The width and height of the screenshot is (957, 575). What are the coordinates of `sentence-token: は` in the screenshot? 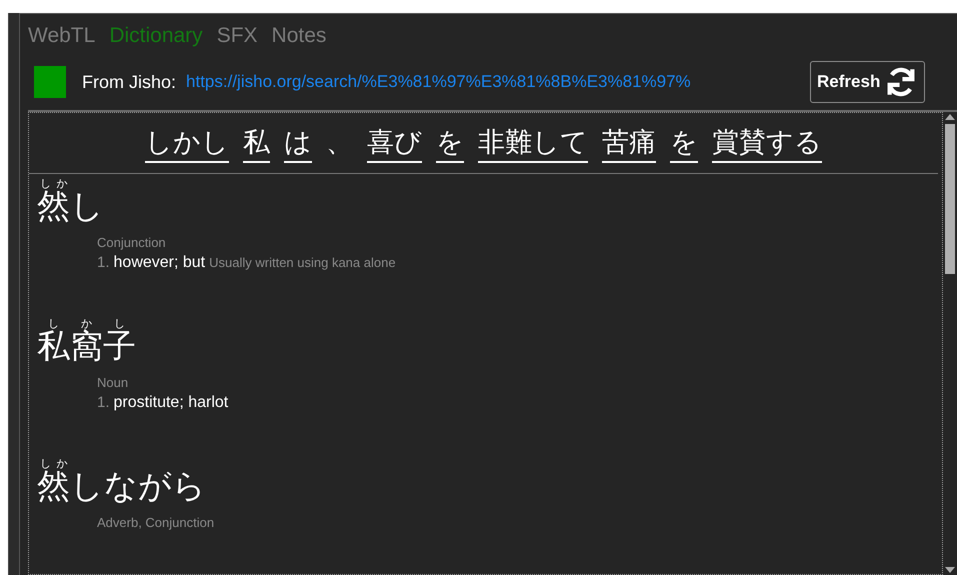 It's located at (298, 144).